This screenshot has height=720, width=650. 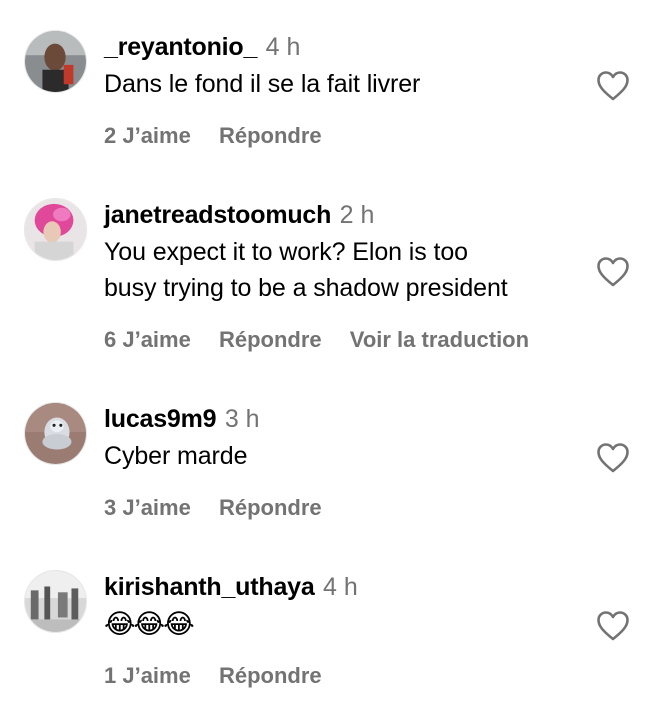 I want to click on comment-header: _reyantonio_ 4 h, so click(x=202, y=49).